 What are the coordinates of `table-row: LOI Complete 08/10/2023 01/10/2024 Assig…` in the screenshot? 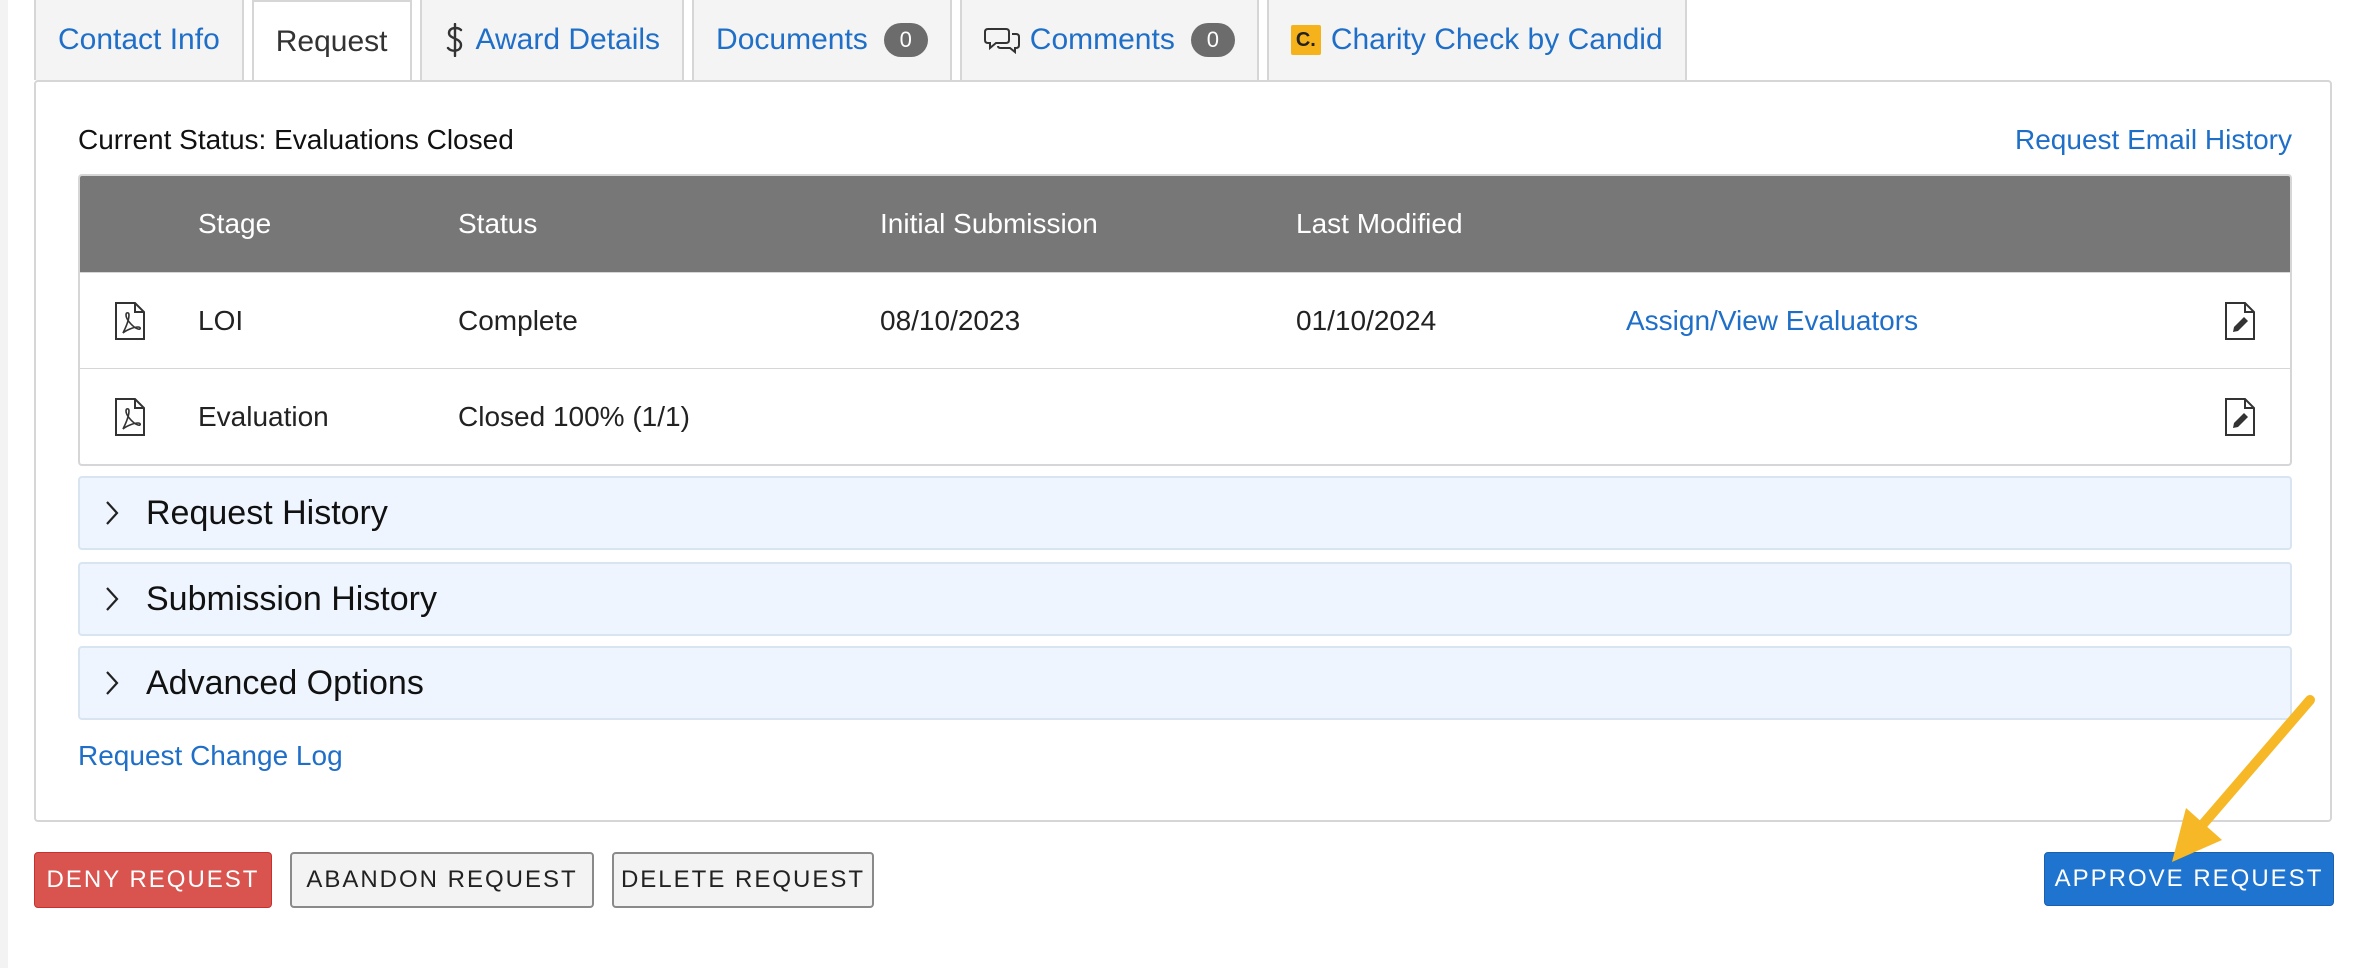 It's located at (1185, 320).